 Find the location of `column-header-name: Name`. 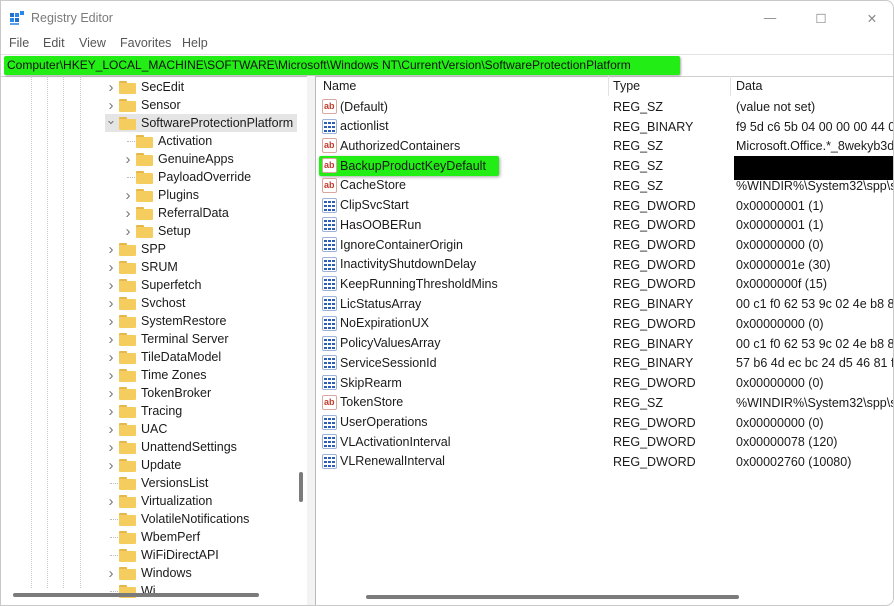

column-header-name: Name is located at coordinates (339, 86).